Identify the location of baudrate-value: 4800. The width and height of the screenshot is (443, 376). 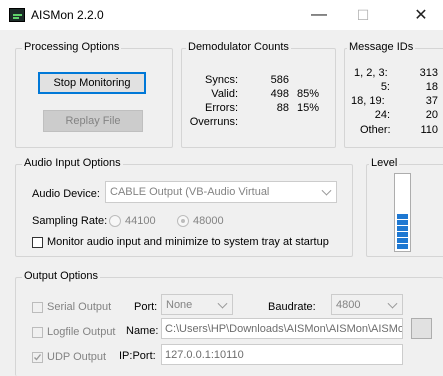
(348, 304).